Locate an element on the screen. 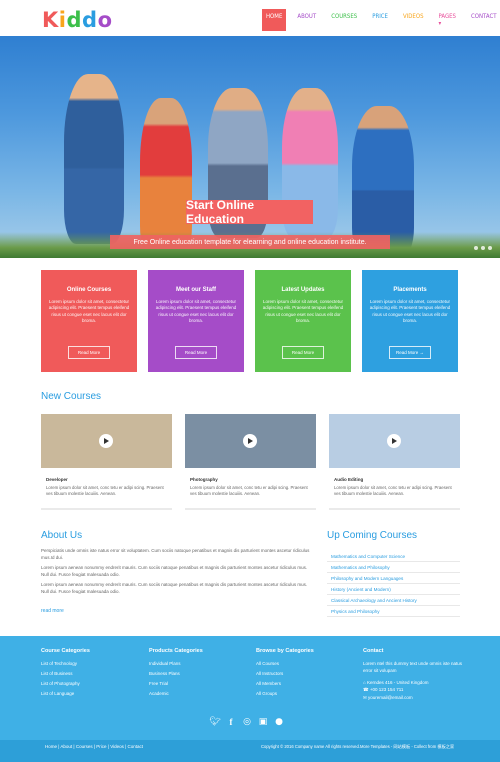 This screenshot has height=762, width=500. footer-link: Academic is located at coordinates (176, 693).